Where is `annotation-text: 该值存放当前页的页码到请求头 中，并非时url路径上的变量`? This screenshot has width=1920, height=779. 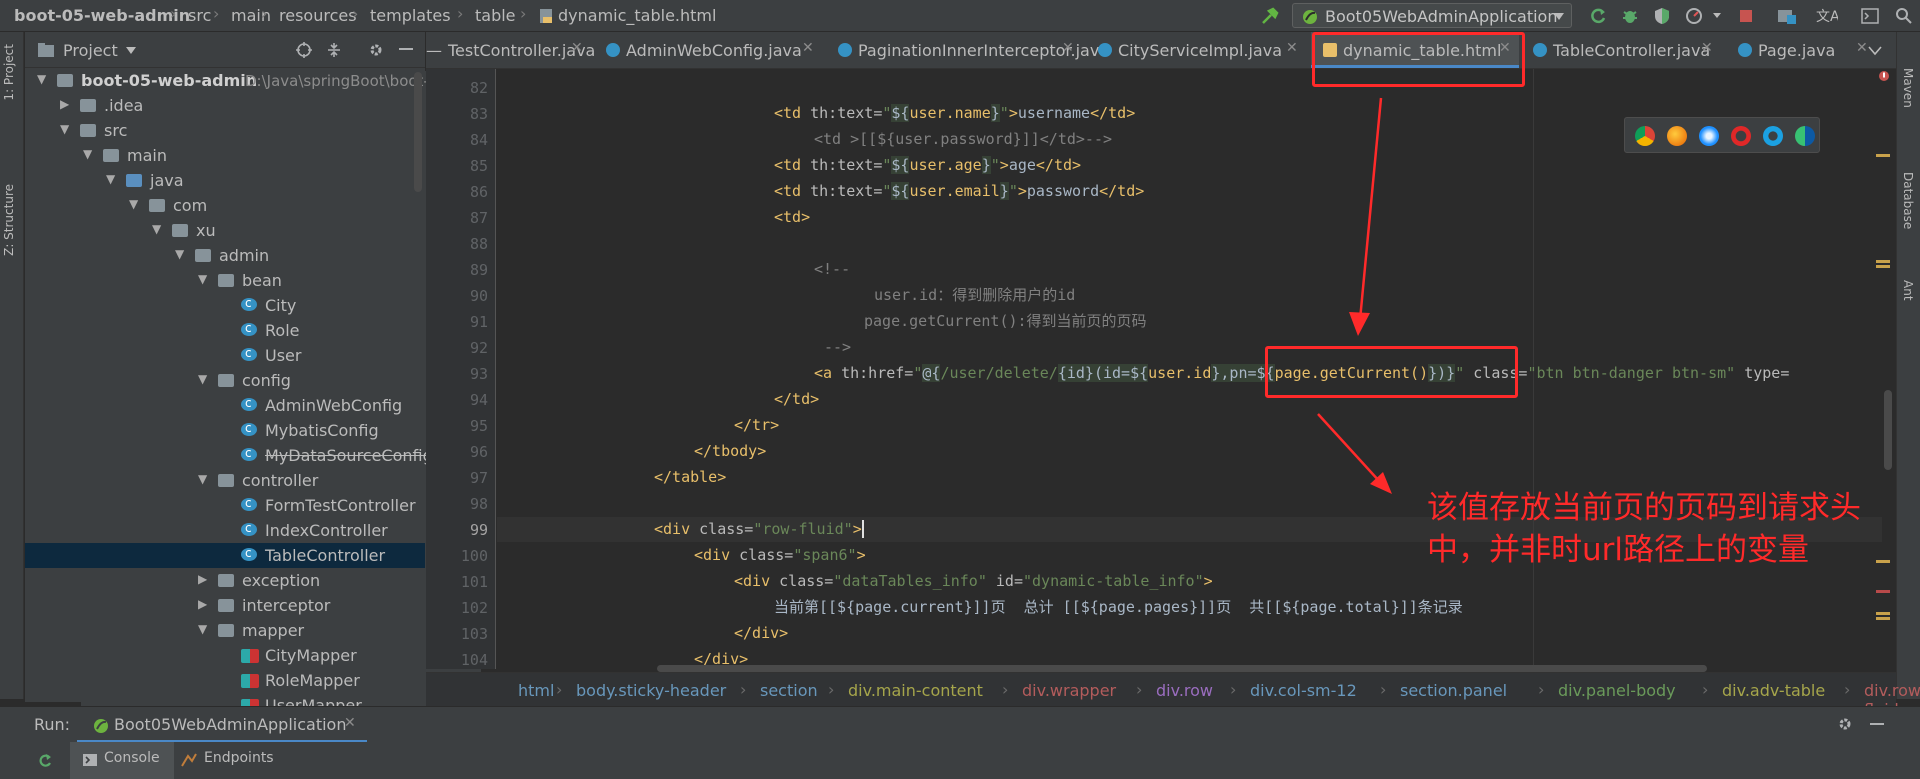 annotation-text: 该值存放当前页的页码到请求头 中，并非时url路径上的变量 is located at coordinates (1644, 529).